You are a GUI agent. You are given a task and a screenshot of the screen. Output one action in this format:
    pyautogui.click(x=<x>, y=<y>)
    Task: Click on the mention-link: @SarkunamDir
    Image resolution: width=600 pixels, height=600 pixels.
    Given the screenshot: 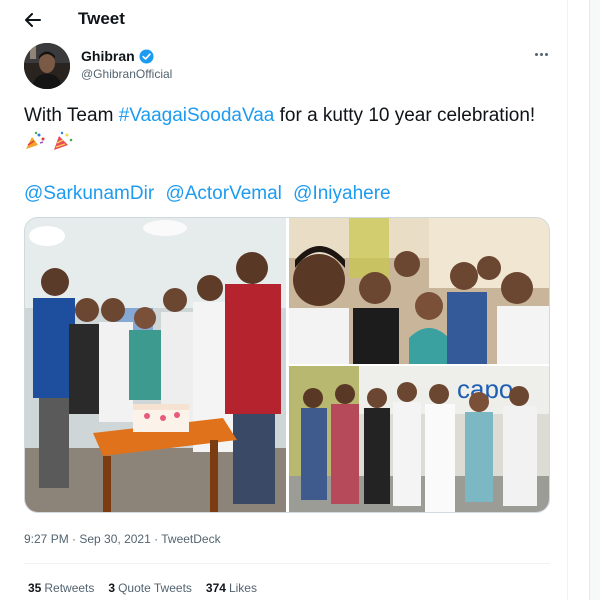 What is the action you would take?
    pyautogui.click(x=89, y=193)
    